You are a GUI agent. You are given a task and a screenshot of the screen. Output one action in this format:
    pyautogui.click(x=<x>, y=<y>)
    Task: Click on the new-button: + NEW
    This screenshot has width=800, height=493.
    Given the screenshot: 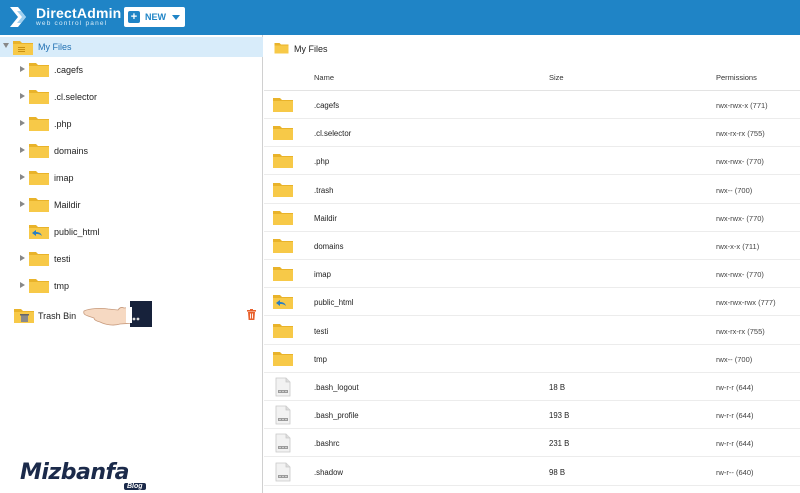 What is the action you would take?
    pyautogui.click(x=154, y=17)
    